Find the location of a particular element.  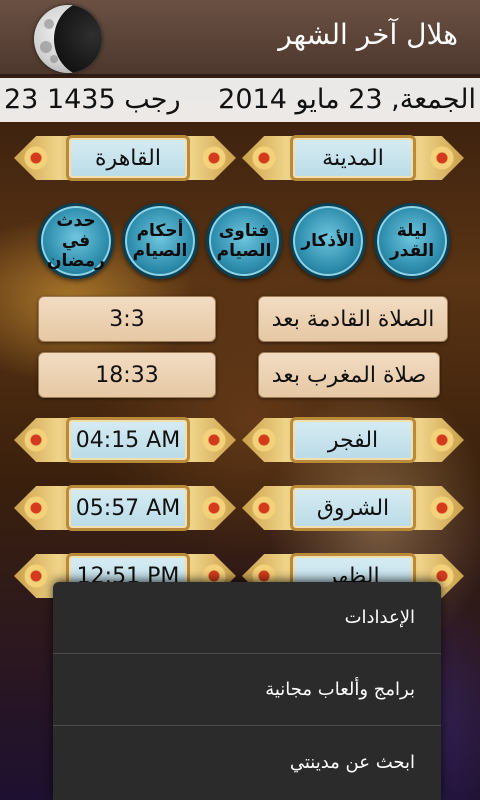

prayer-time-fajr: 04:15 AM is located at coordinates (128, 440).